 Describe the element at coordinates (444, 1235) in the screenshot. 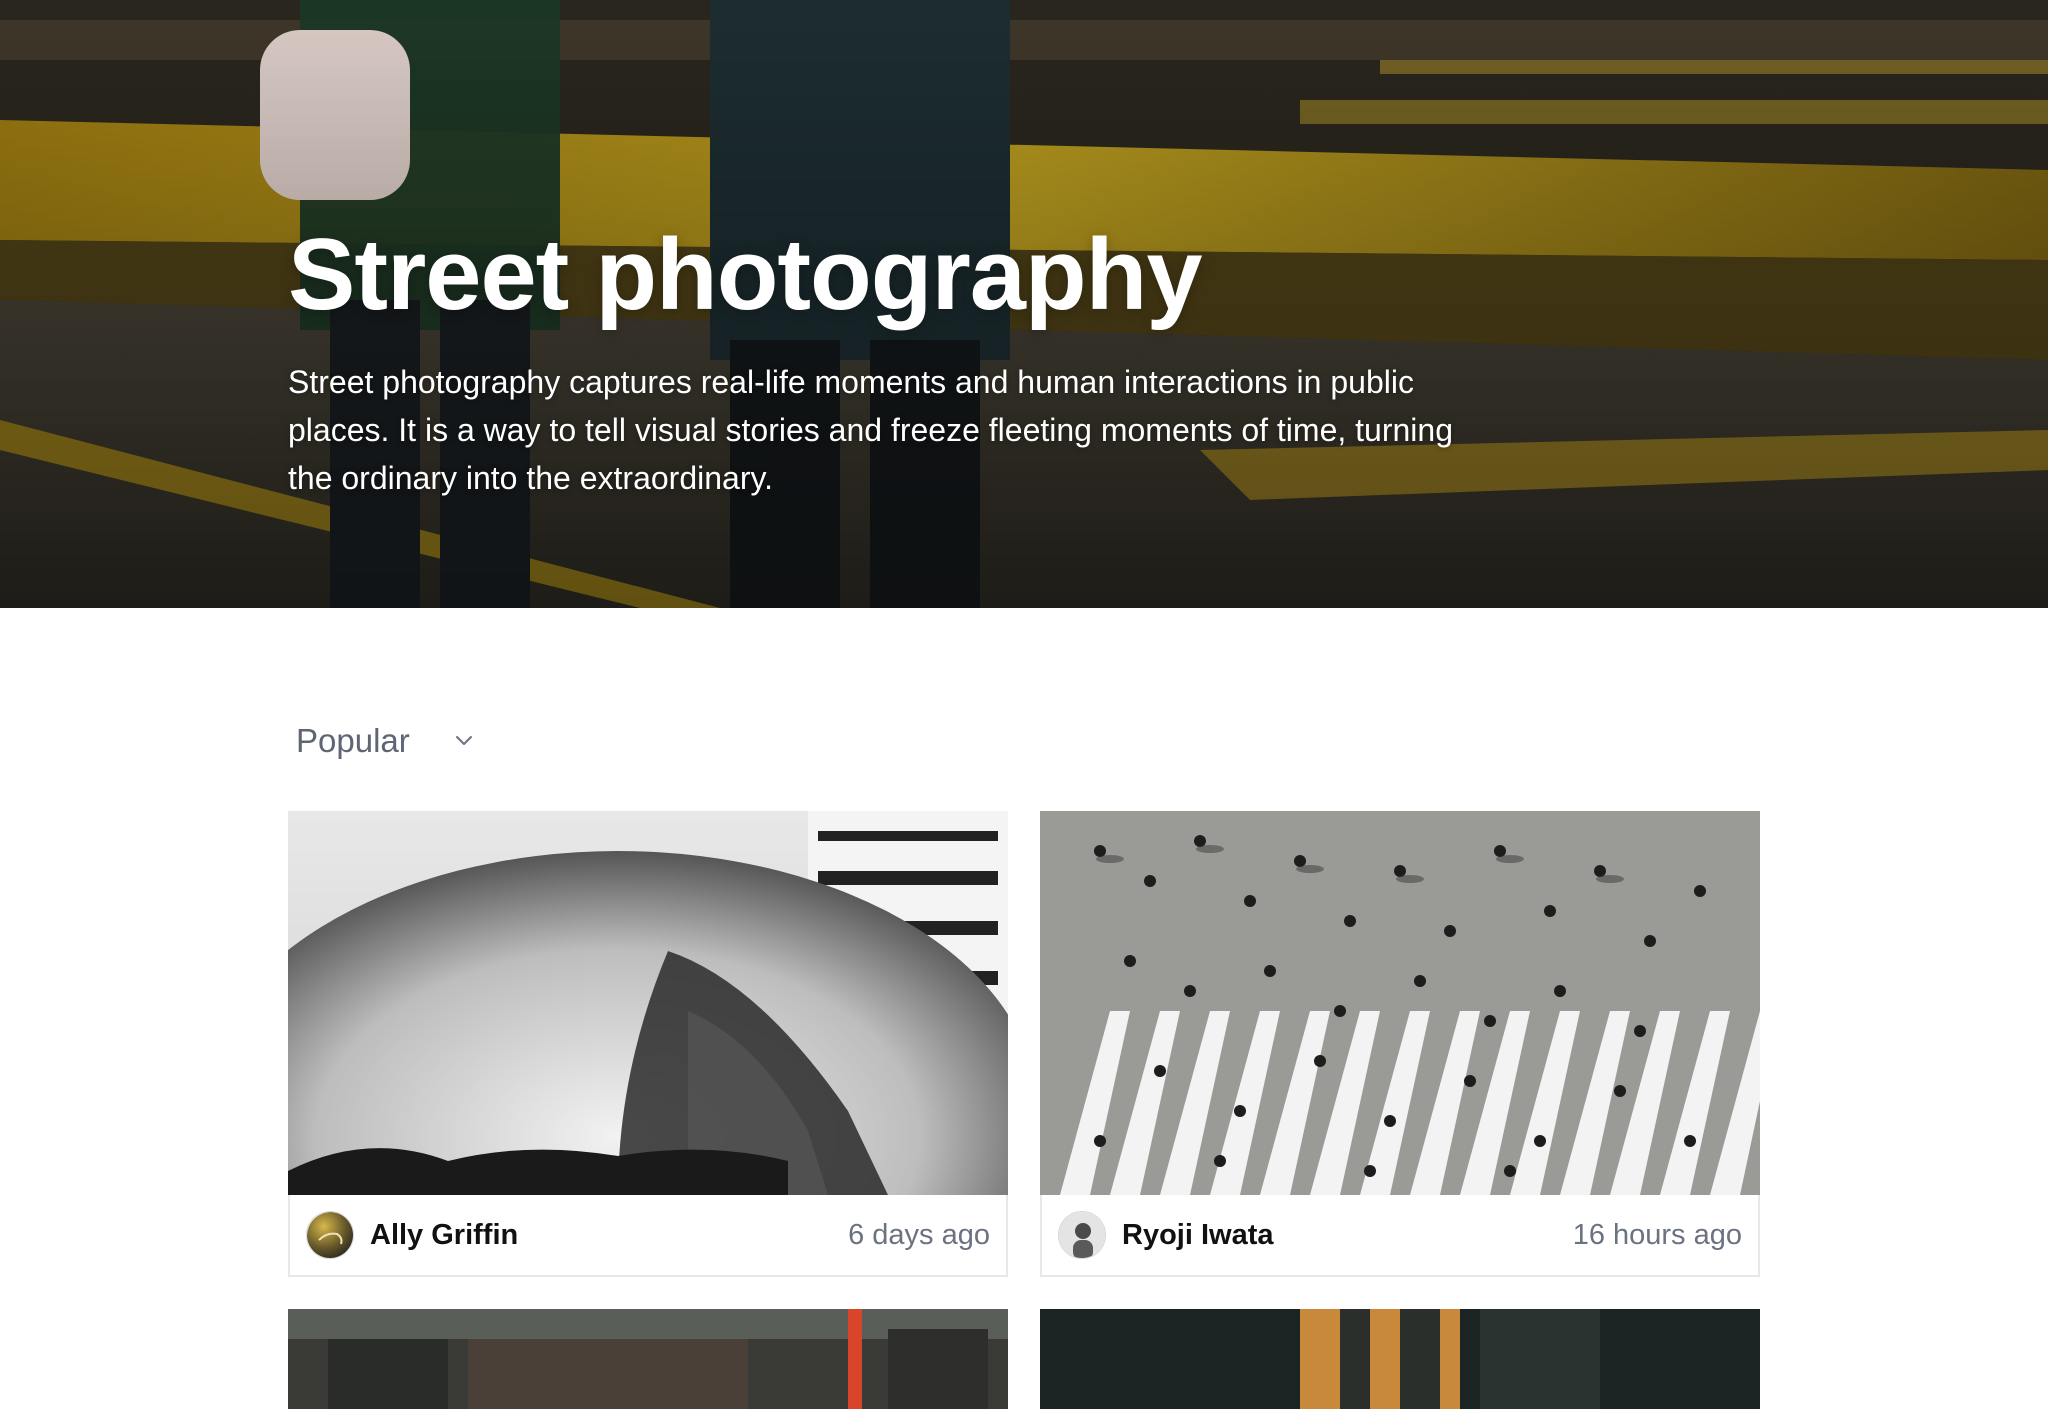

I see `author-name: Ally Griffin` at that location.